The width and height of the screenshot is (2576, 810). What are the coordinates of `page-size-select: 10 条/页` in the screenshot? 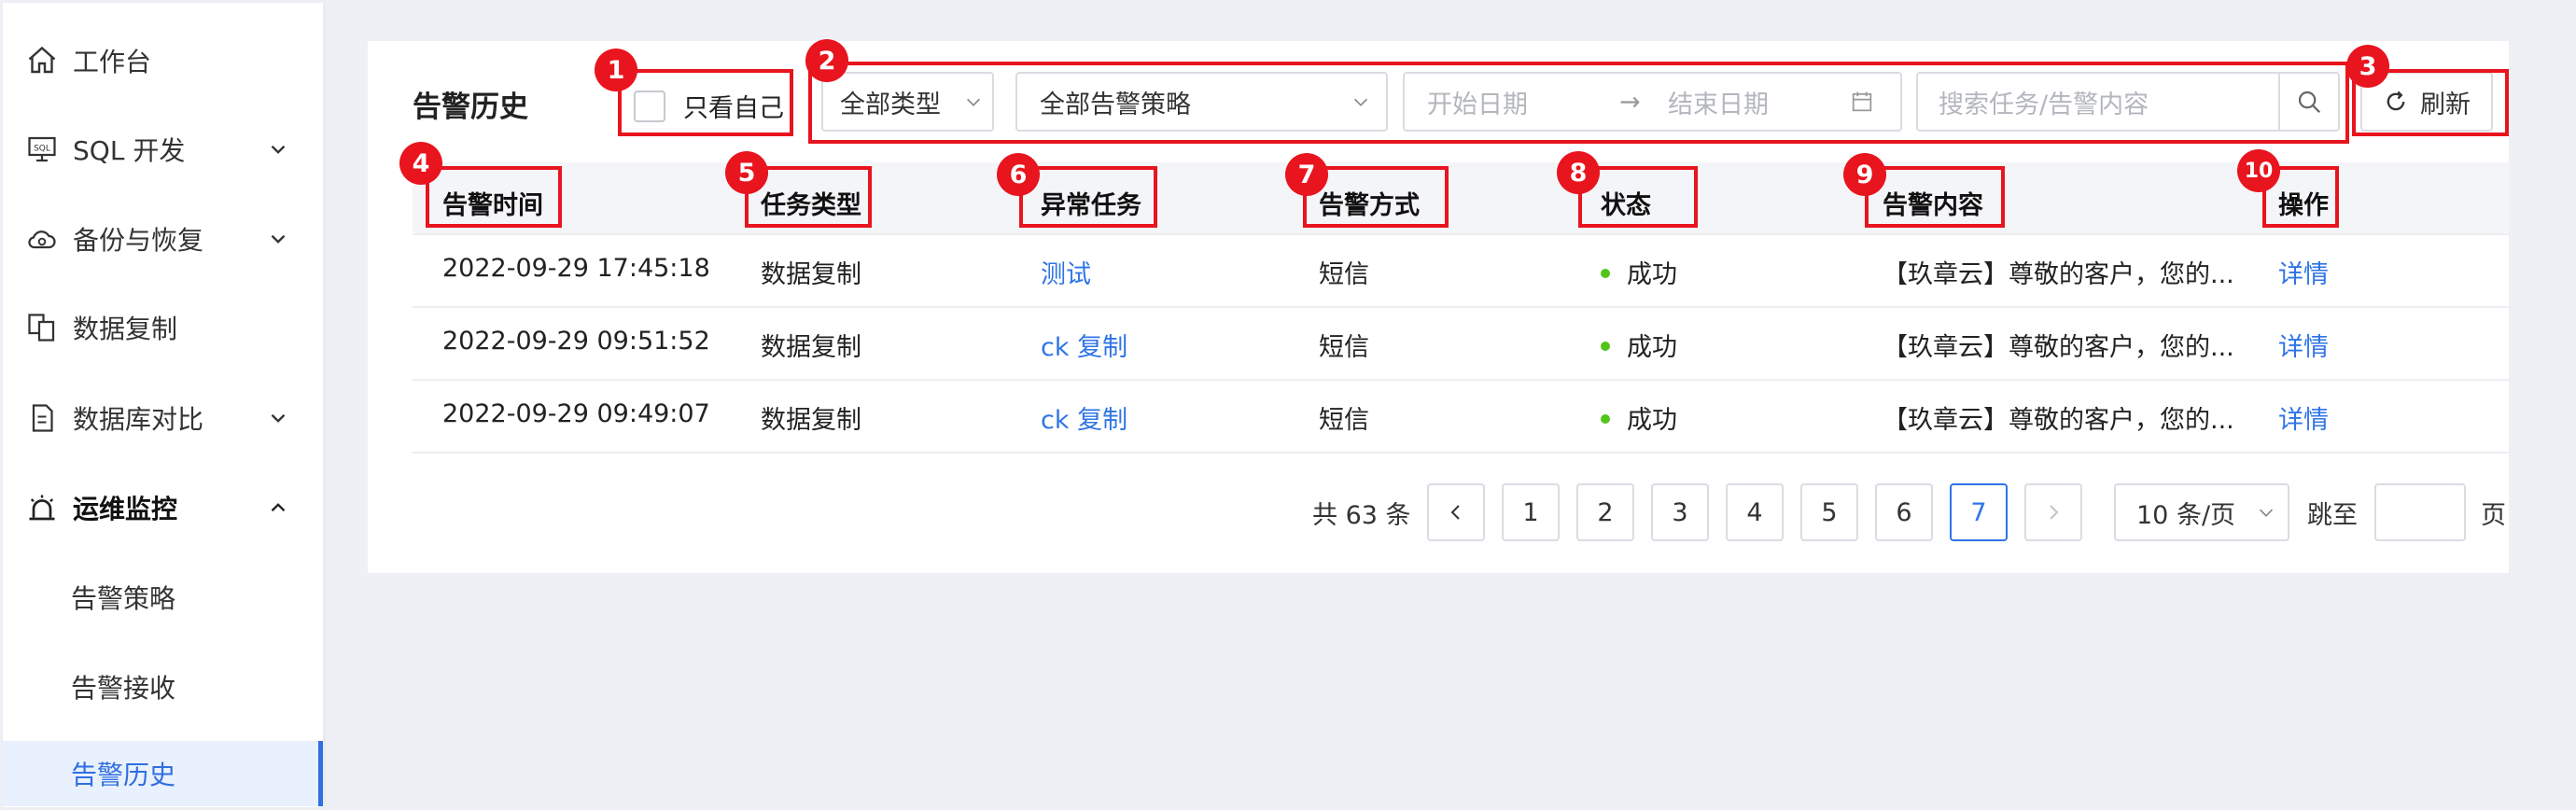 It's located at (2201, 512).